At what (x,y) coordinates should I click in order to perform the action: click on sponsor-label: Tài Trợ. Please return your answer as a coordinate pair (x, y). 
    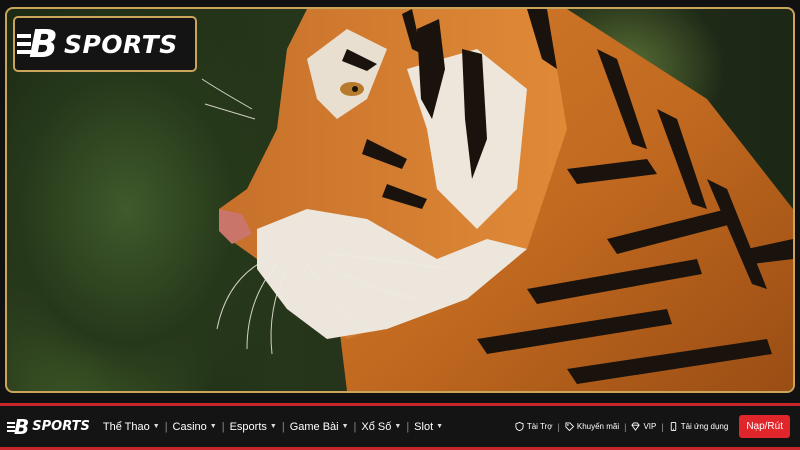
    Looking at the image, I should click on (539, 426).